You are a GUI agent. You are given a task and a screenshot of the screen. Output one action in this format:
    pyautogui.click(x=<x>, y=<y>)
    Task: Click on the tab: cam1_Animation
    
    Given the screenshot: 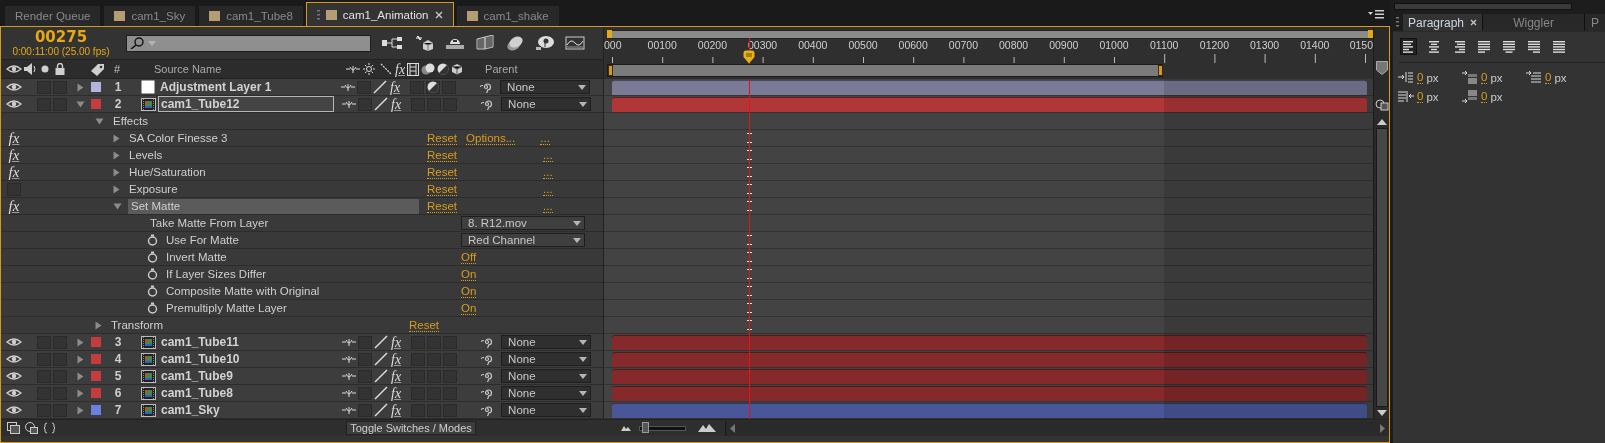 What is the action you would take?
    pyautogui.click(x=379, y=14)
    